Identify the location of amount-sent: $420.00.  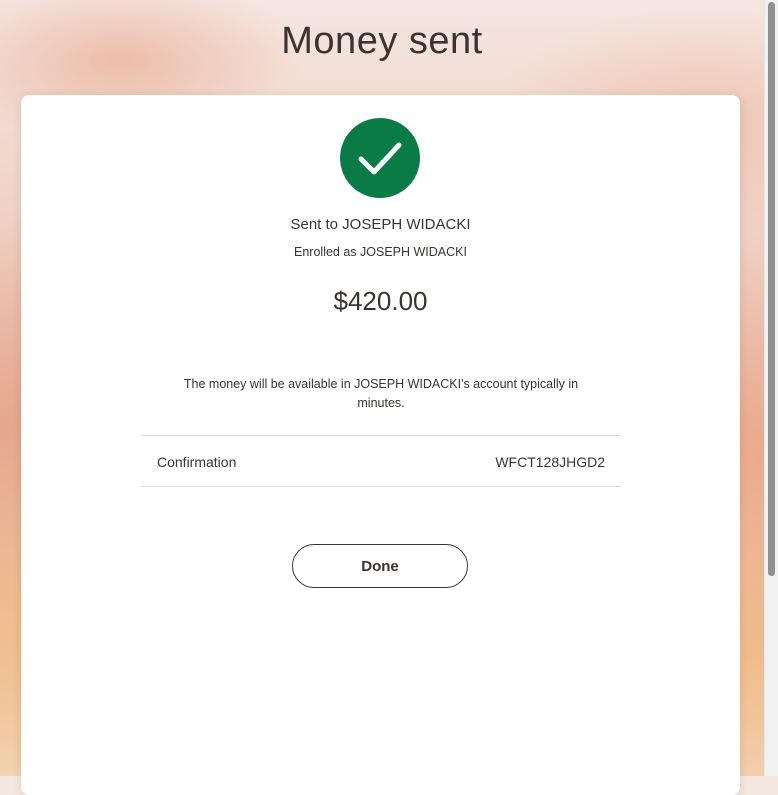
(380, 301).